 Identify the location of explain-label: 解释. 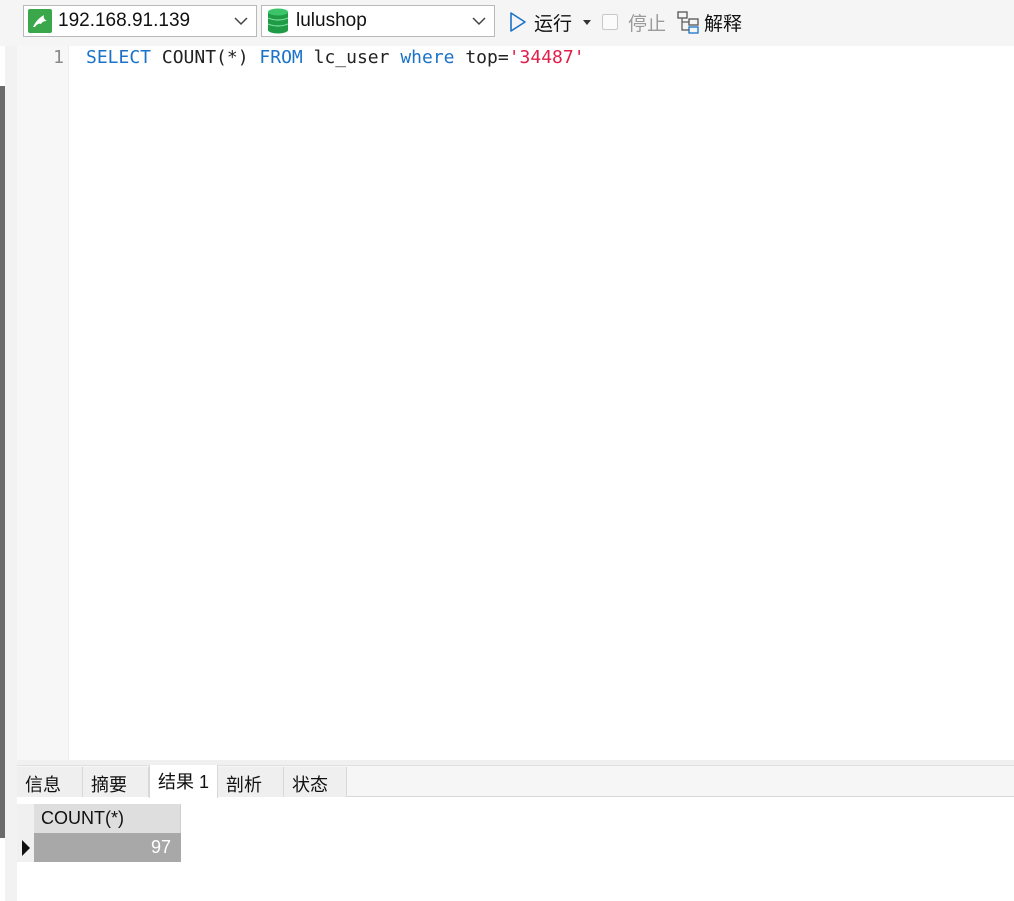
(723, 24).